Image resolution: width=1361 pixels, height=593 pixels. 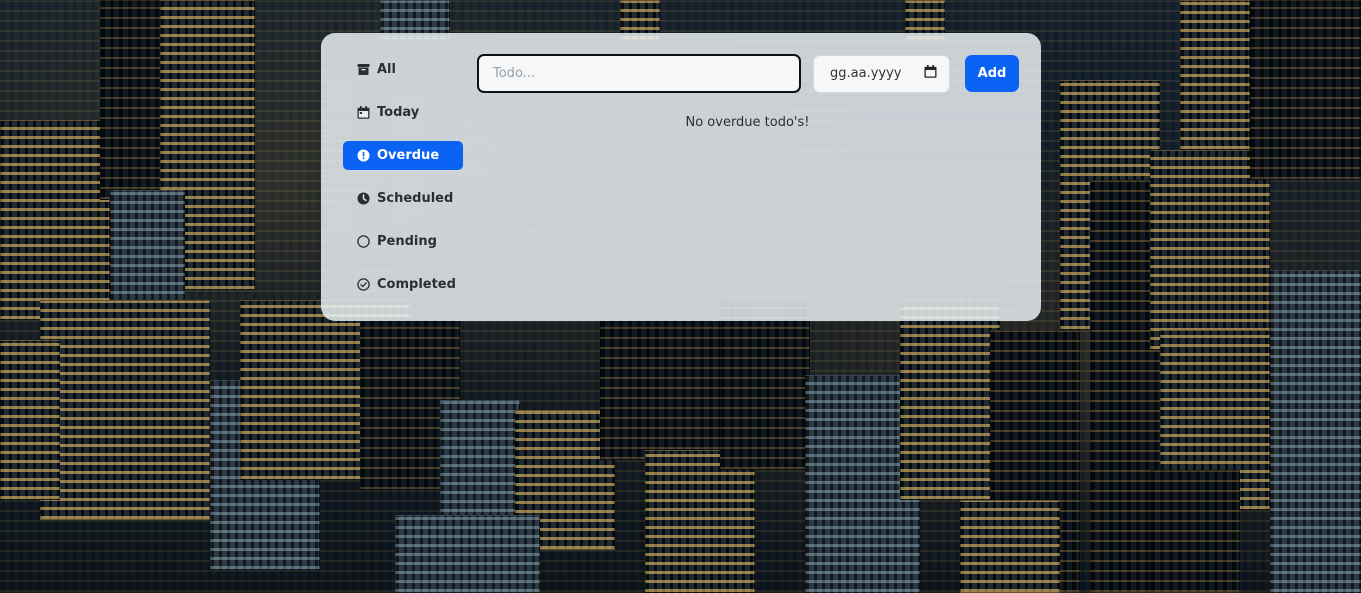 I want to click on todo-input, so click(x=639, y=73).